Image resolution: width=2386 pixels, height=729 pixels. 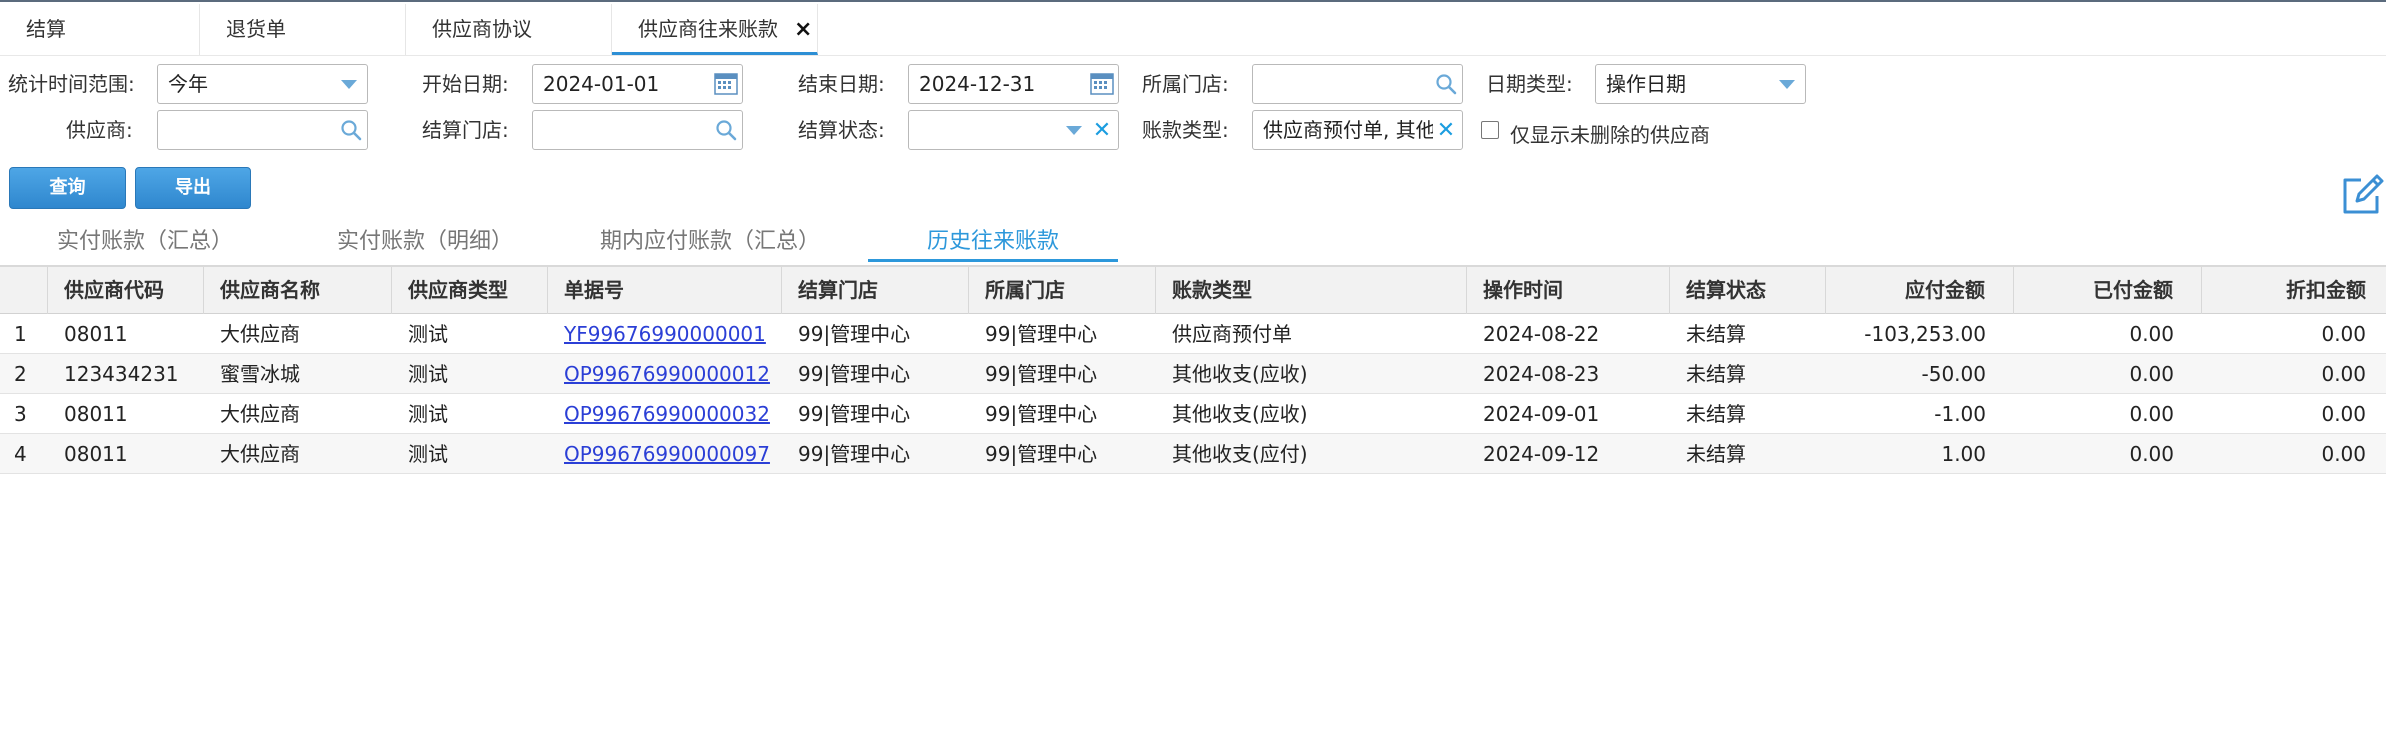 I want to click on subtab-actual-summary: 实付账款（汇总）, so click(x=145, y=242).